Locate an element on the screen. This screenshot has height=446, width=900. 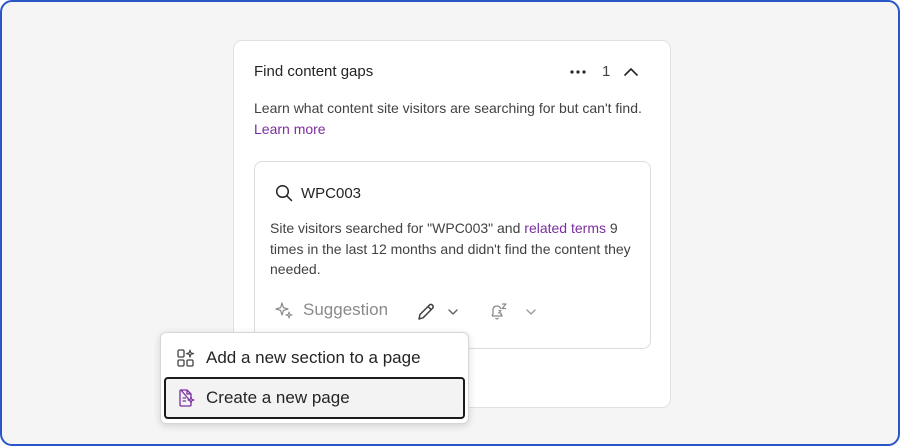
search-icon is located at coordinates (284, 193).